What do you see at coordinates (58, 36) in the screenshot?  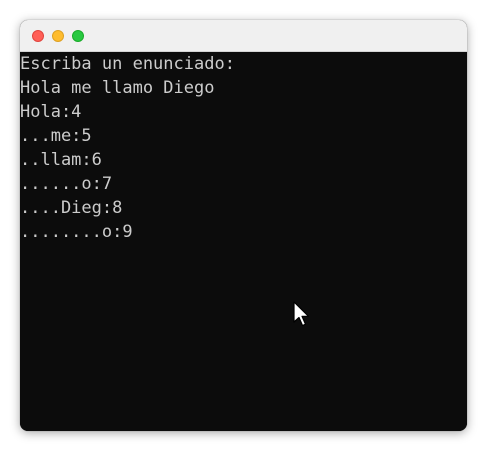 I see `minimize-window-button` at bounding box center [58, 36].